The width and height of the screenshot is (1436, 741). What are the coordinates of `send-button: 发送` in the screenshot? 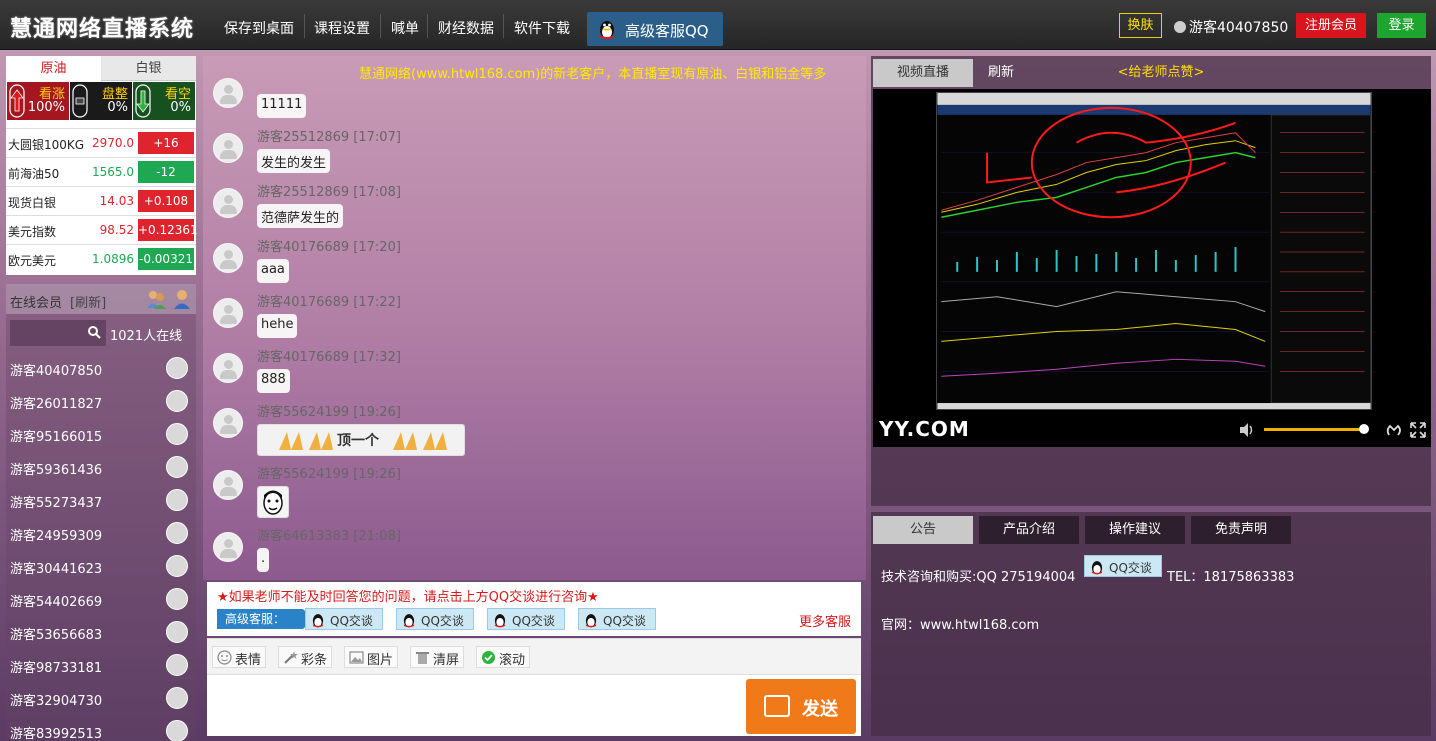 It's located at (801, 706).